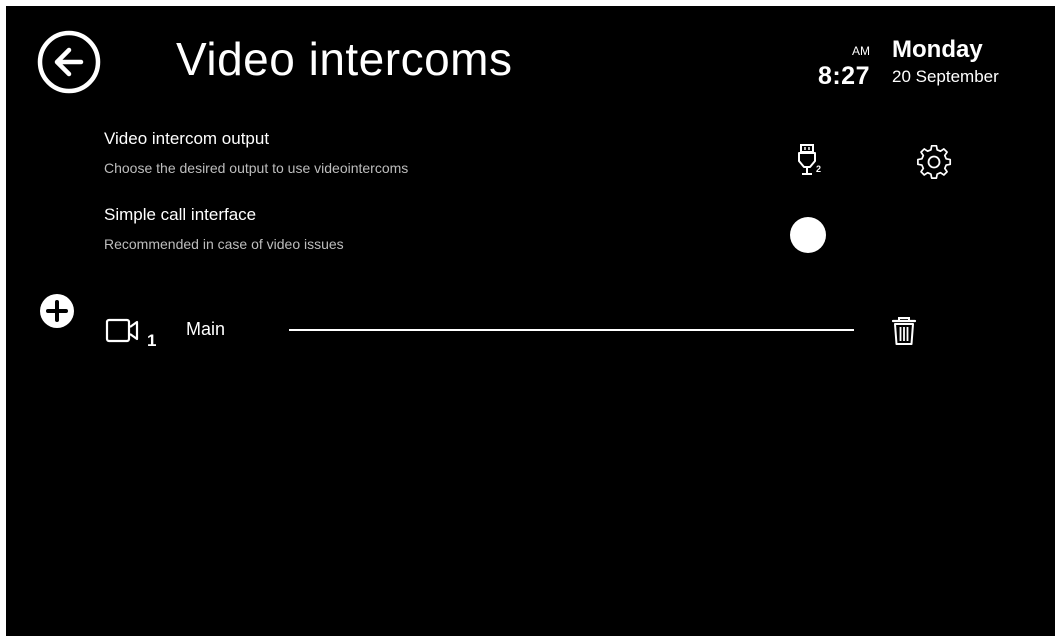 This screenshot has width=1055, height=636. What do you see at coordinates (937, 49) in the screenshot?
I see `day-label: Monday` at bounding box center [937, 49].